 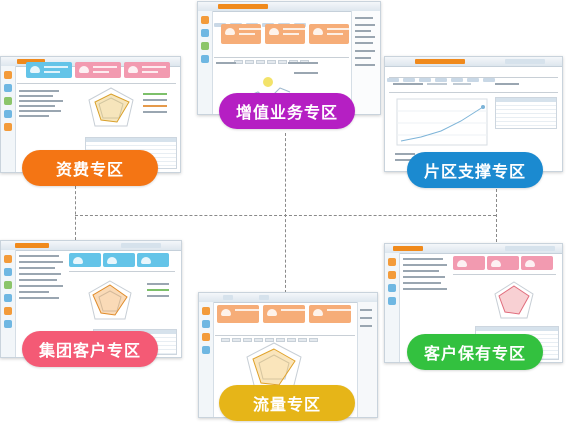 What do you see at coordinates (475, 352) in the screenshot?
I see `zone-customer-retention-label: 客户保有专区` at bounding box center [475, 352].